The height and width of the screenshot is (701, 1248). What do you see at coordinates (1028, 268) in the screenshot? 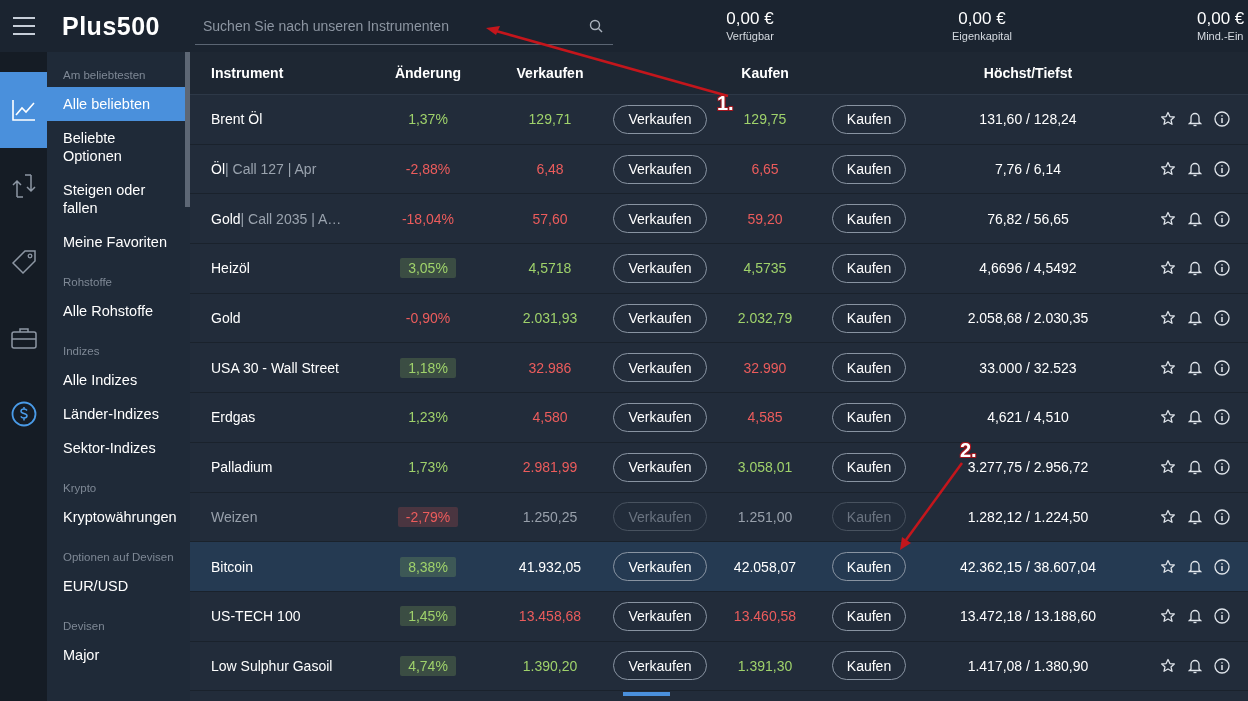
I see `high-low-value: 4,6696 / 4,5492` at bounding box center [1028, 268].